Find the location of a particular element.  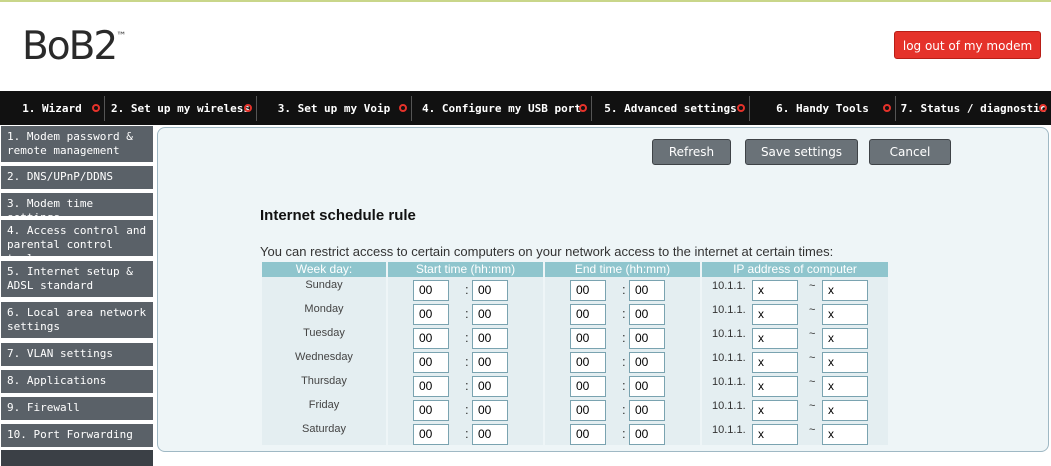

tab-label: 4. Configure my USB port is located at coordinates (501, 108).